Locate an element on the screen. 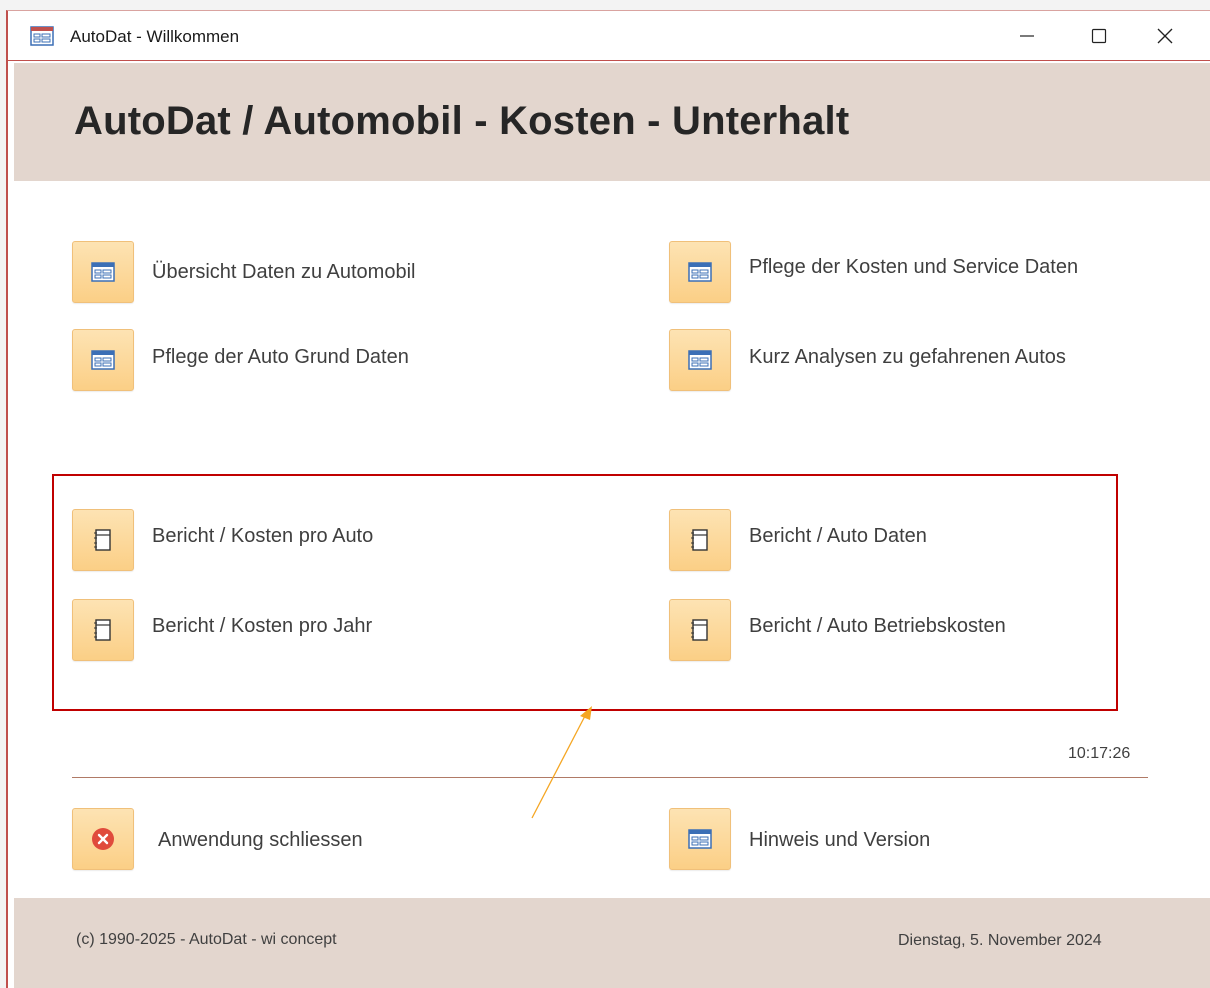  maintain-car-base-data-label: Pflege der Auto Grund Daten is located at coordinates (280, 357).